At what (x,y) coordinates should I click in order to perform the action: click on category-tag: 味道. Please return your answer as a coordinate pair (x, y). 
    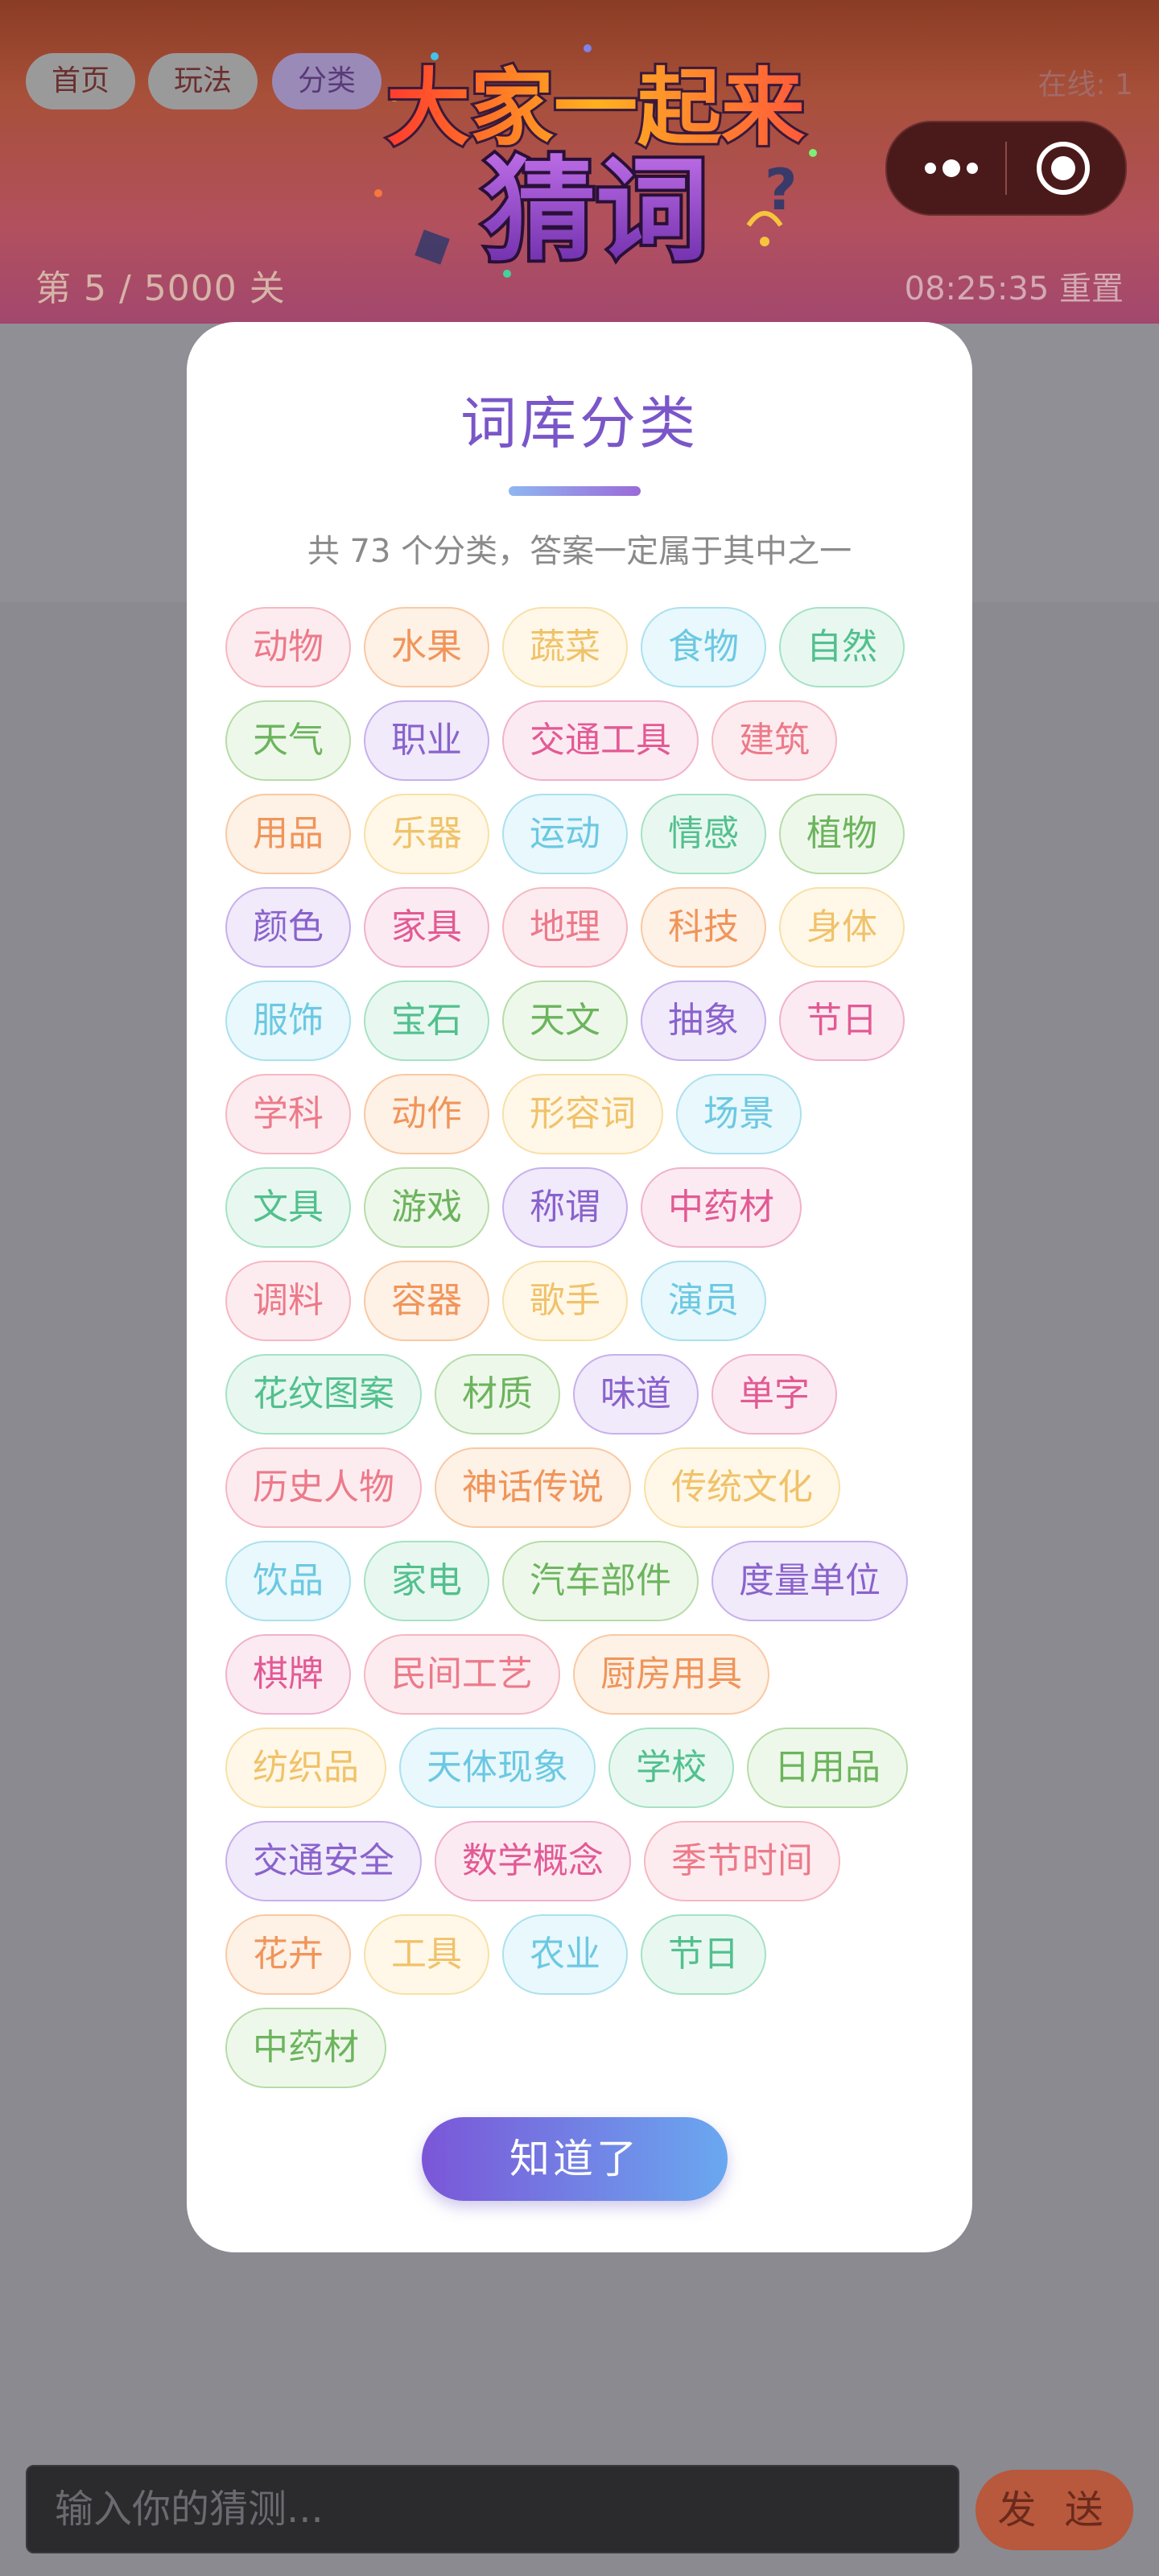
    Looking at the image, I should click on (636, 1394).